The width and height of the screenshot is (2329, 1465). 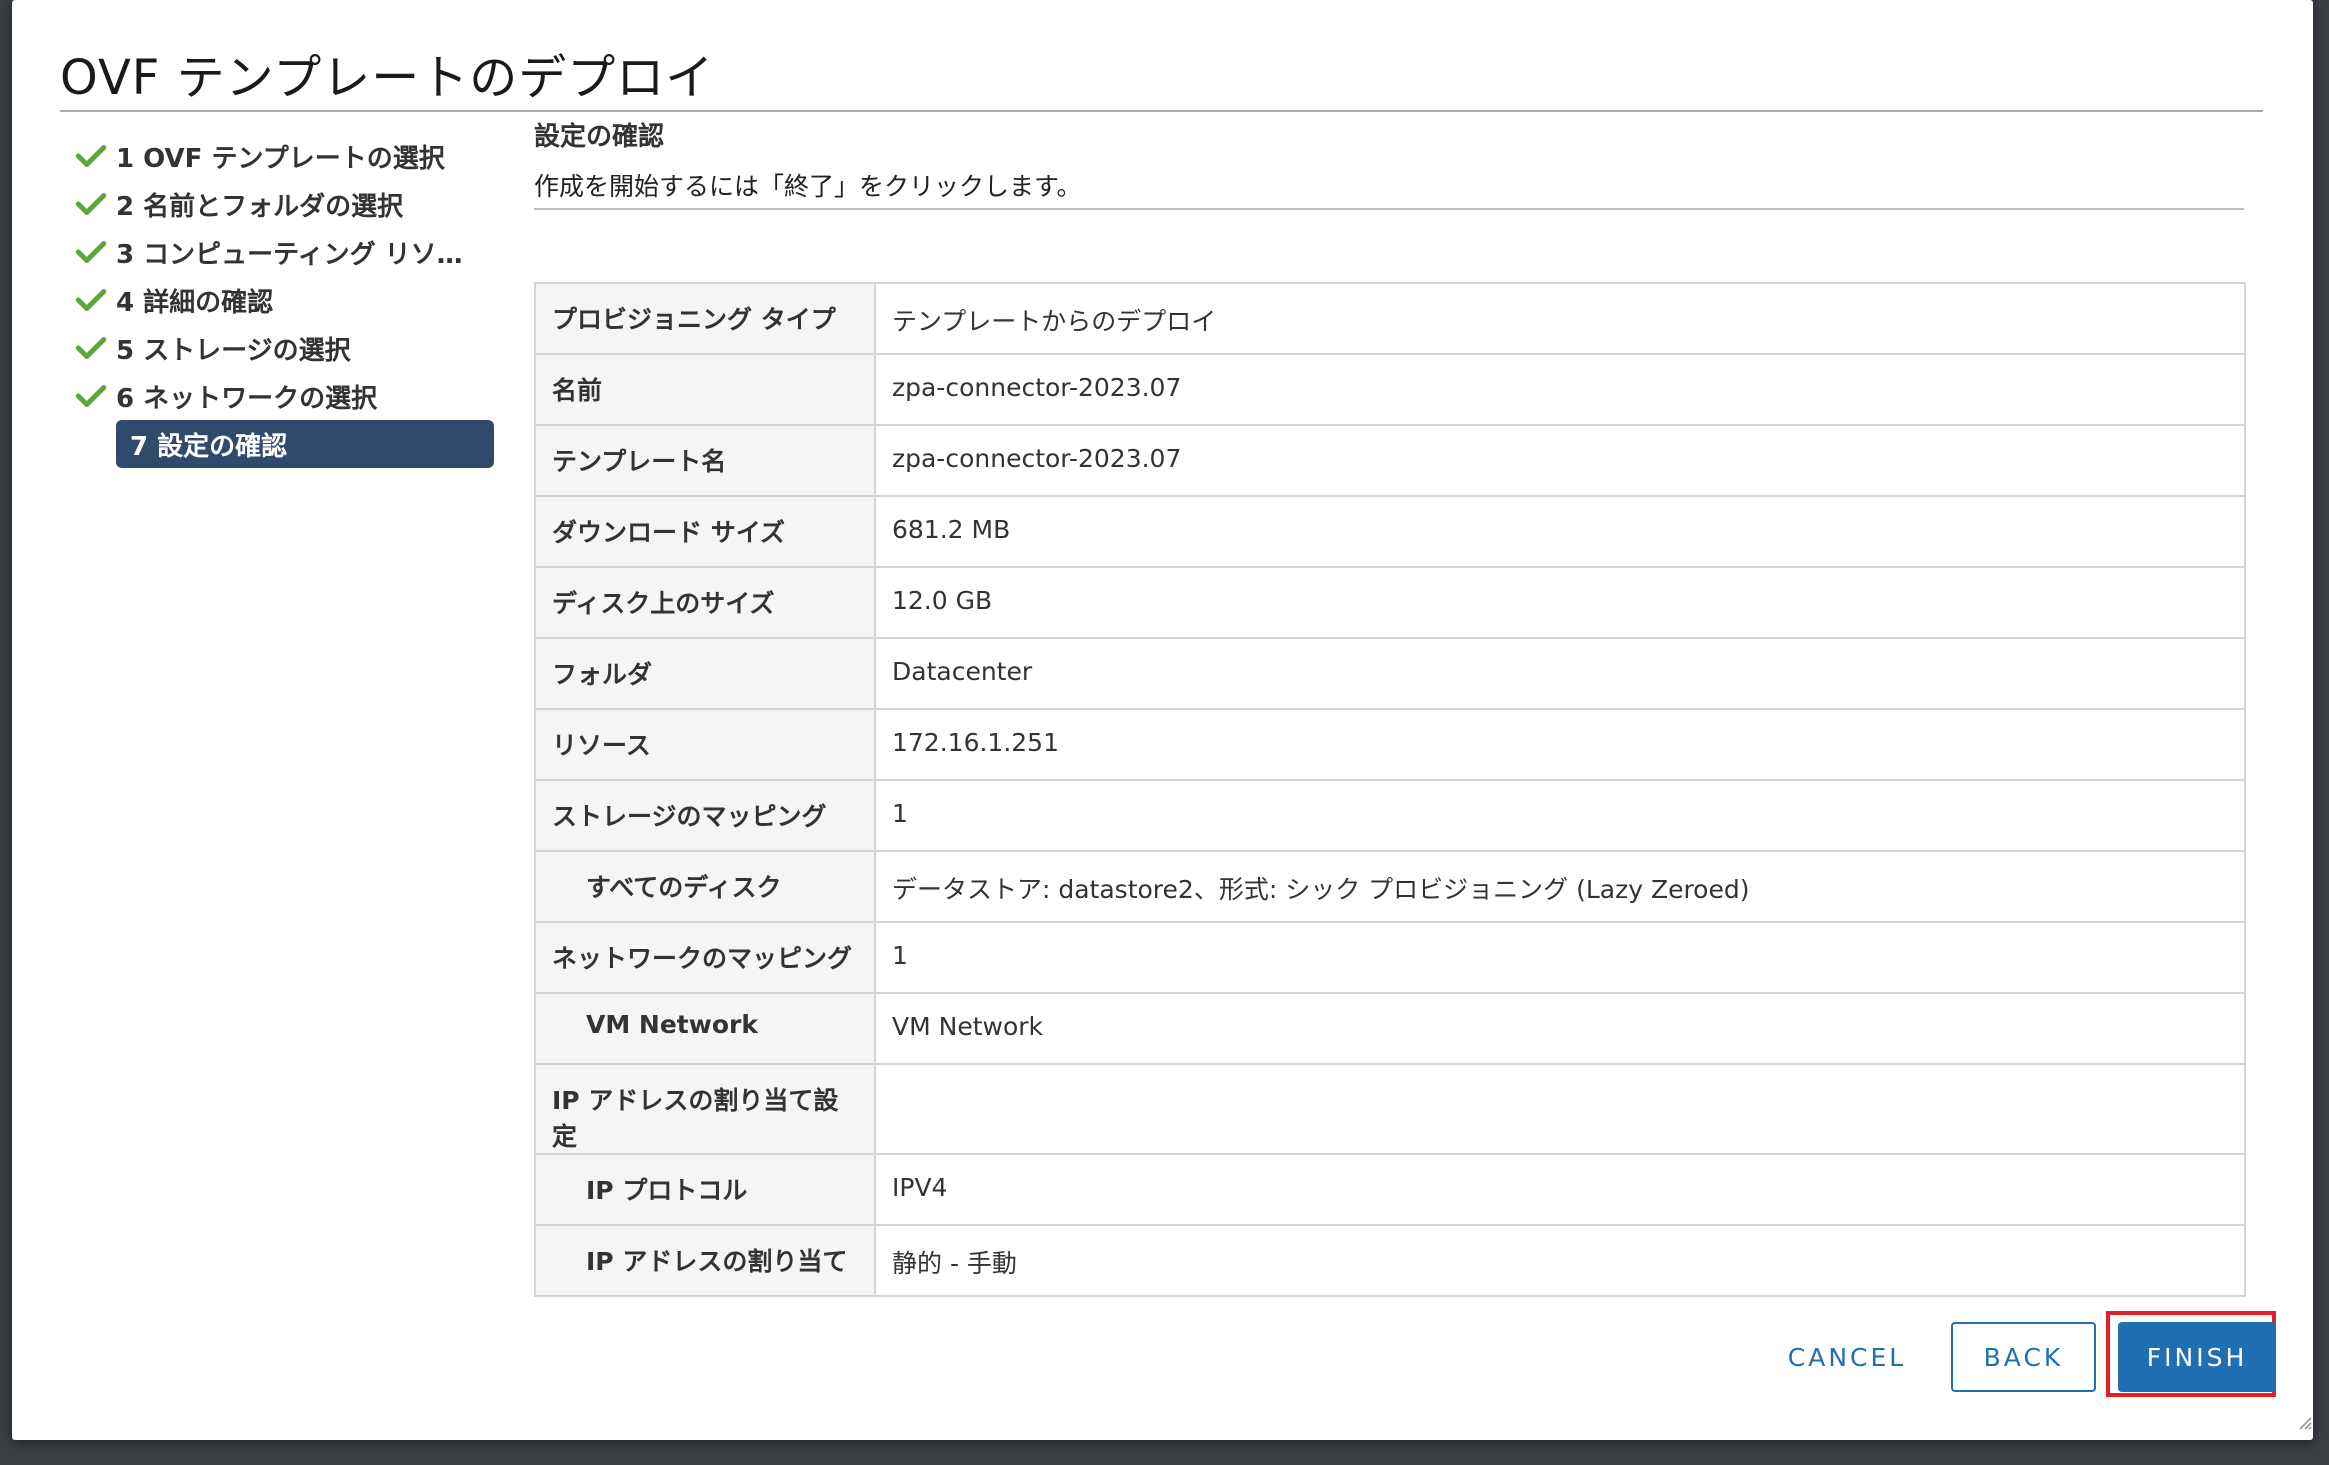 I want to click on row-key: IP アドレスの割り当て設定, so click(x=705, y=1109).